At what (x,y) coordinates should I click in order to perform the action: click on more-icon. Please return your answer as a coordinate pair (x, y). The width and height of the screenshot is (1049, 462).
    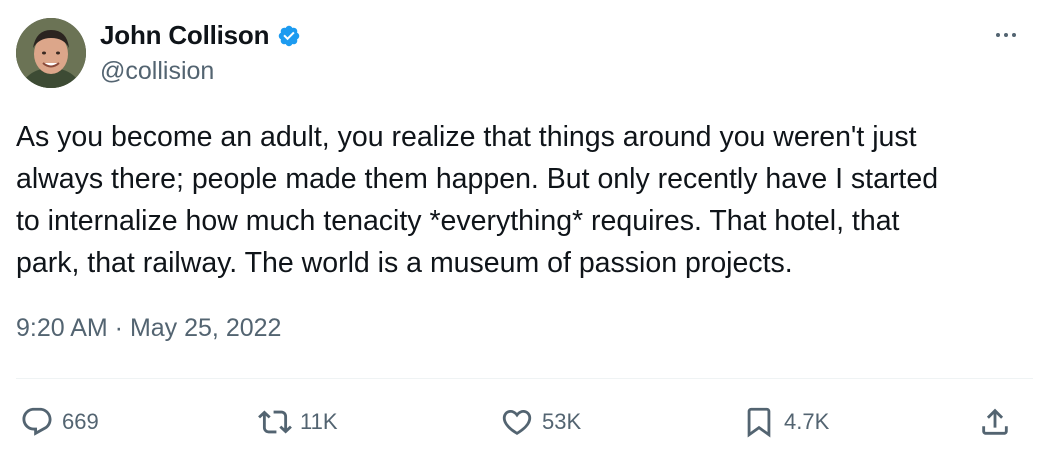
    Looking at the image, I should click on (1006, 35).